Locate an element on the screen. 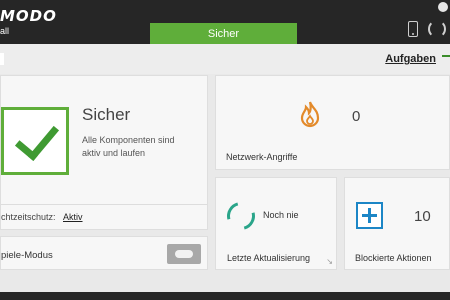  divider is located at coordinates (104, 204).